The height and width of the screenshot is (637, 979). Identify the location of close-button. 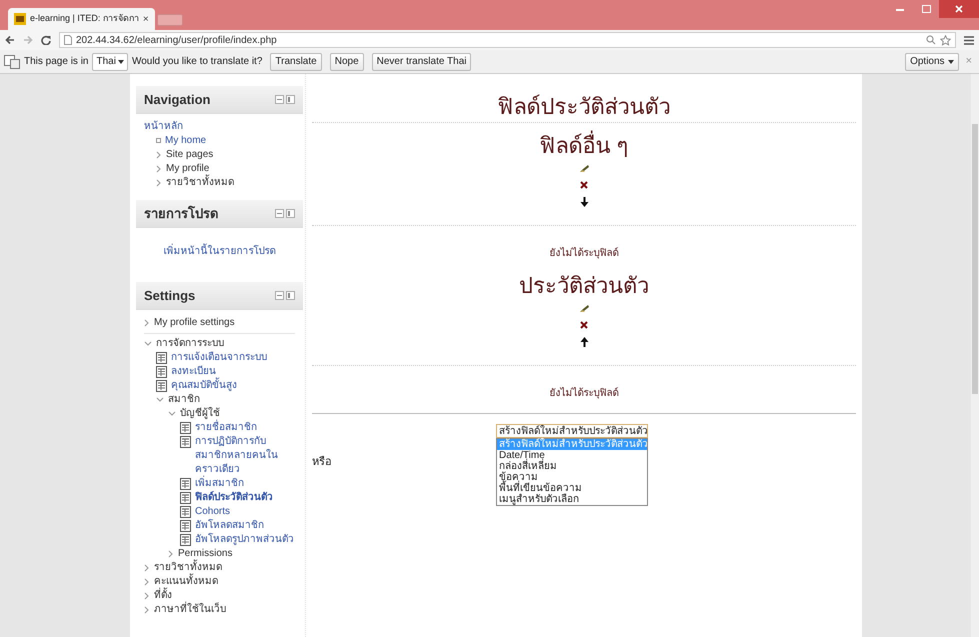
(959, 9).